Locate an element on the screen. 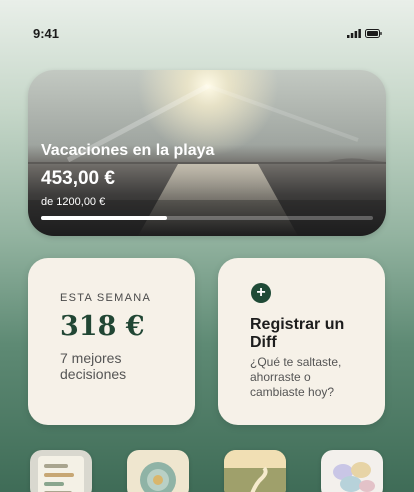 This screenshot has width=414, height=492. register-diff-title: Registrar un Diff is located at coordinates (297, 333).